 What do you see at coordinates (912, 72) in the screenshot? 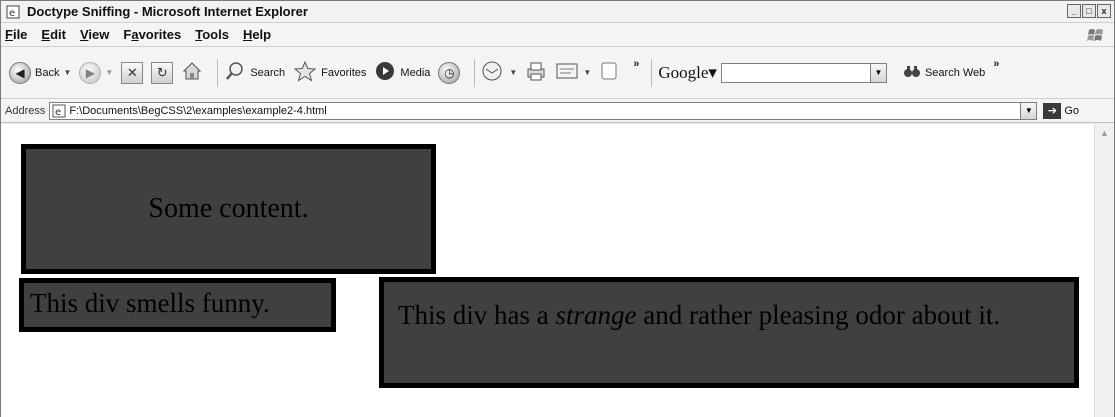
I see `binoculars-icon` at bounding box center [912, 72].